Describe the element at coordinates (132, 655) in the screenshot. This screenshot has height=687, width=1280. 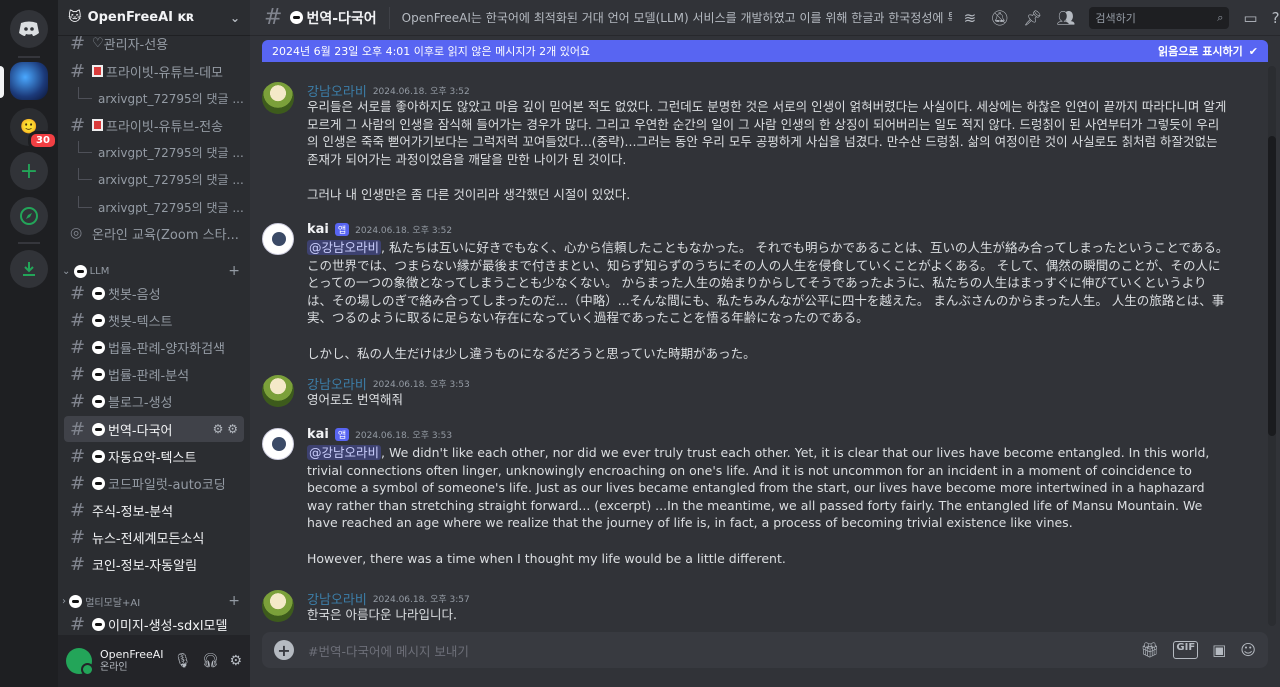
I see `username: OpenFreeAI` at that location.